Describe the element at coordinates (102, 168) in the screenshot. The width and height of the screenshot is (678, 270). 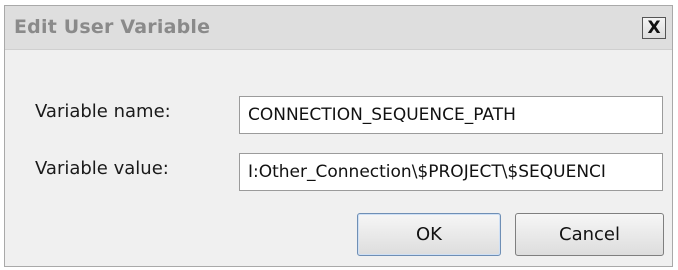
I see `variable-value-label: Variable value:` at that location.